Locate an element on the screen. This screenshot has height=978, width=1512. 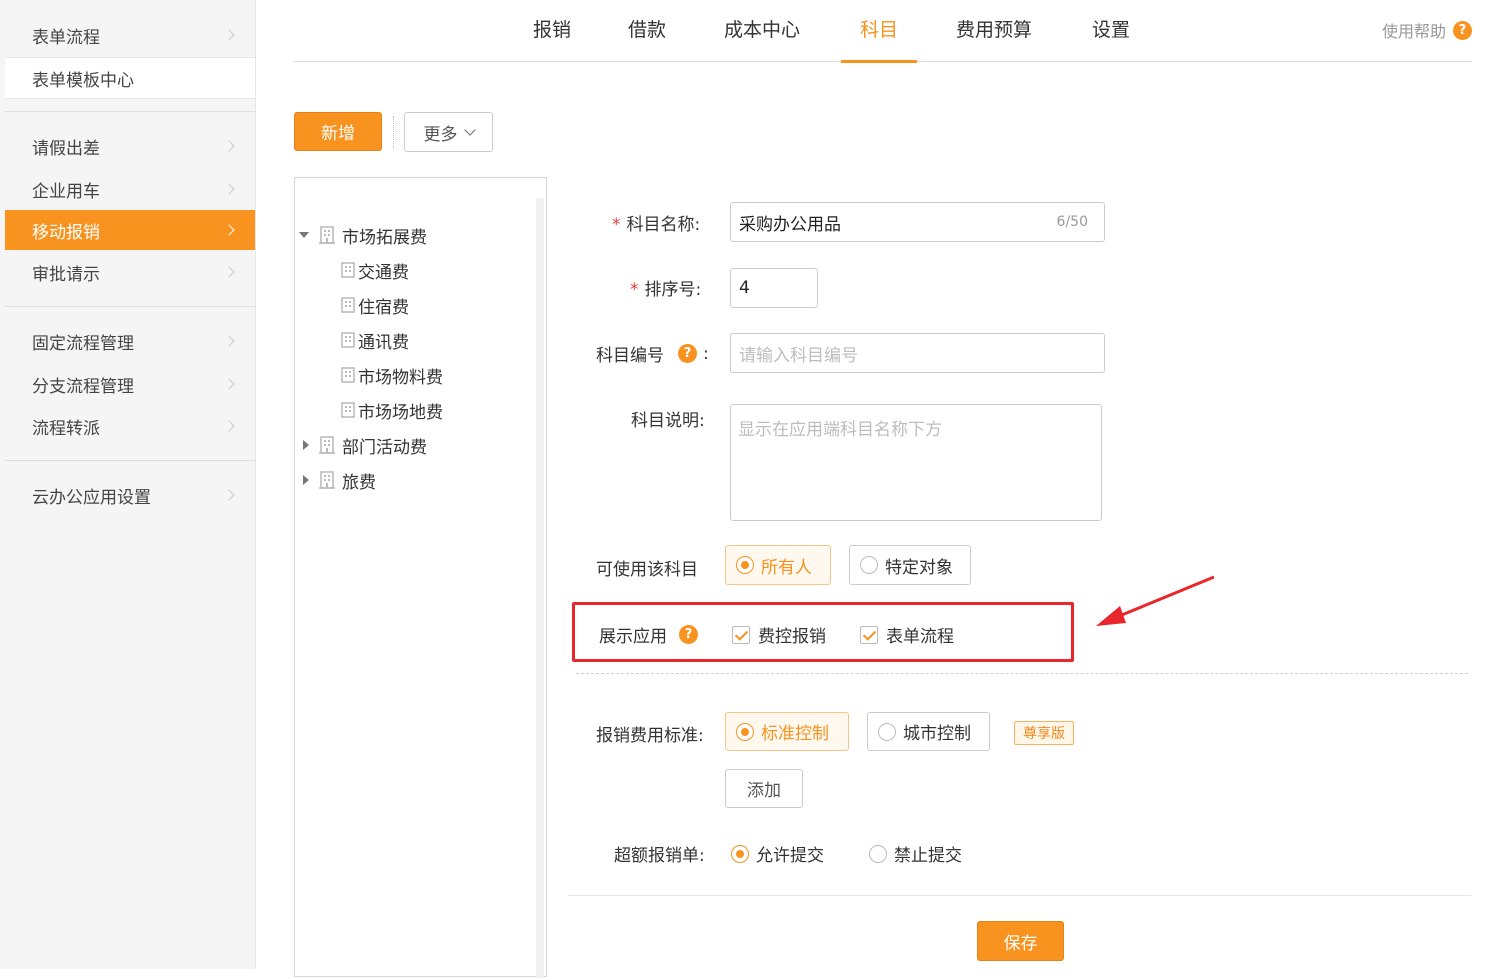
subject-code-input: 请输入科目编号 is located at coordinates (917, 353).